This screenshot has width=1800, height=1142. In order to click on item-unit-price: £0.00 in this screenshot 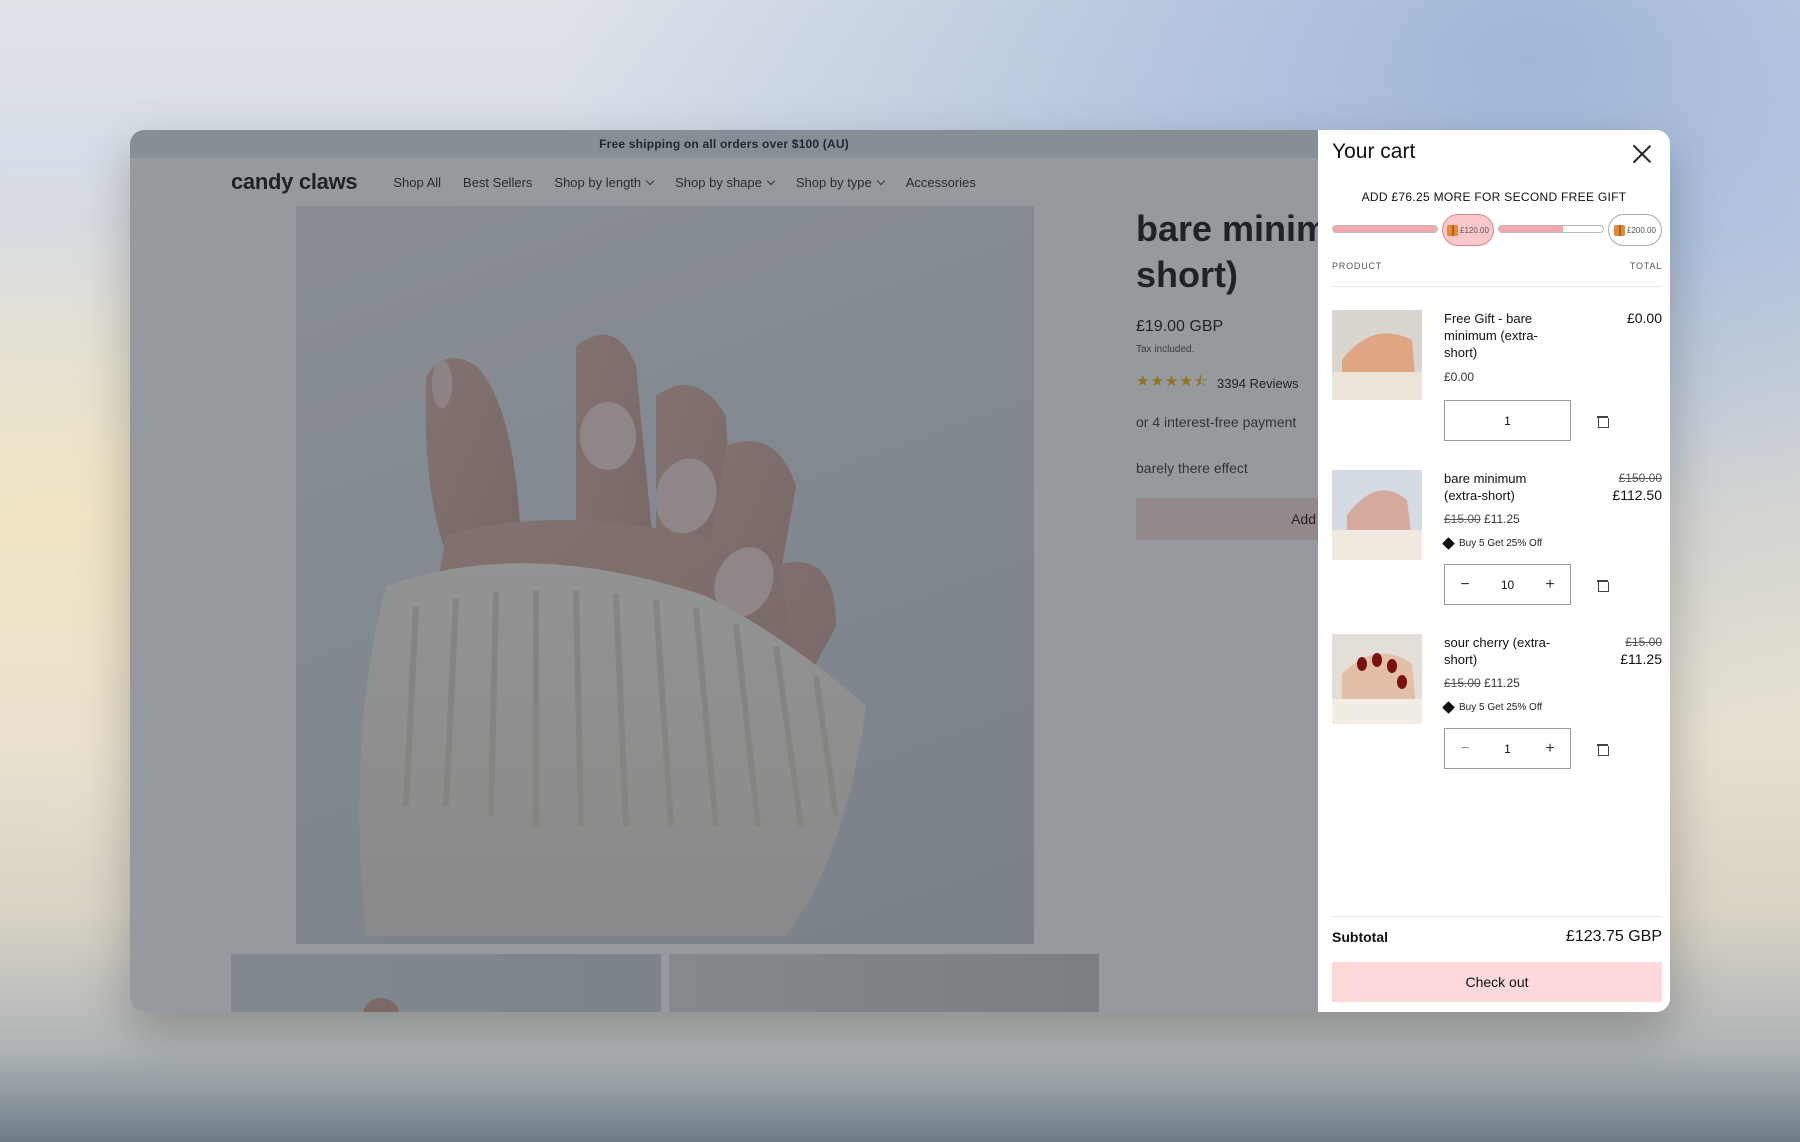, I will do `click(1459, 377)`.